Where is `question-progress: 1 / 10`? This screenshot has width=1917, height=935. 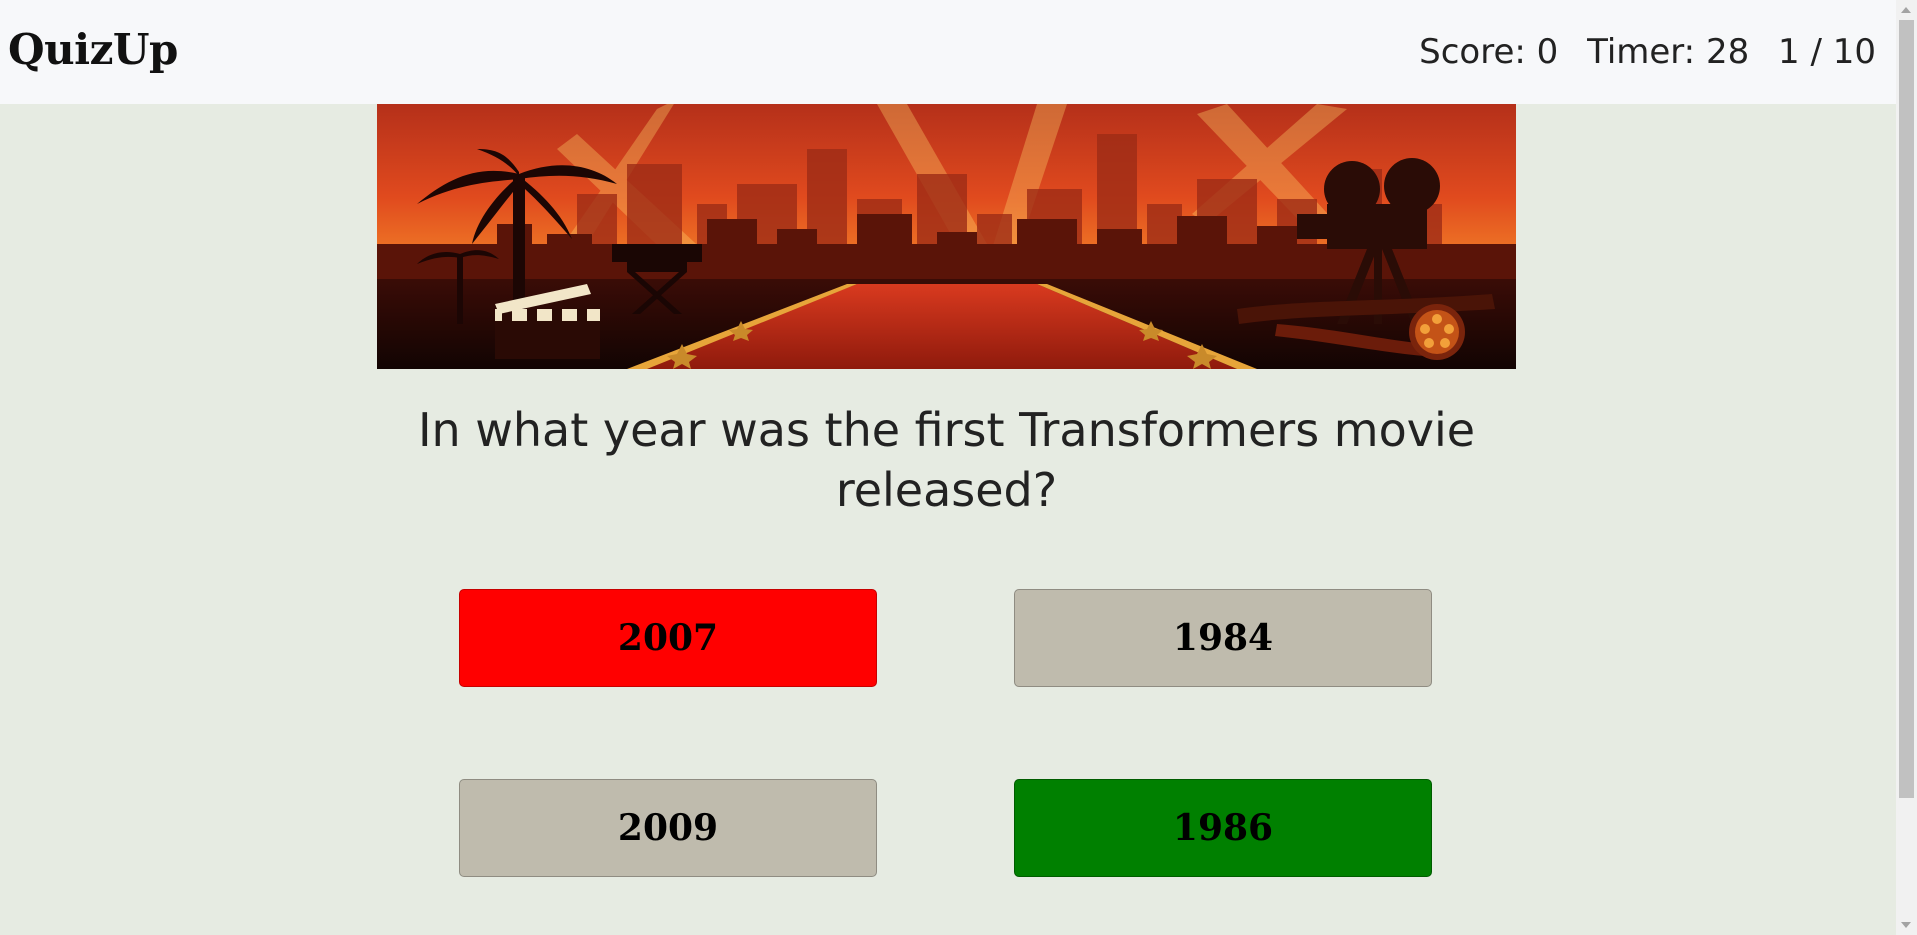
question-progress: 1 / 10 is located at coordinates (1827, 52).